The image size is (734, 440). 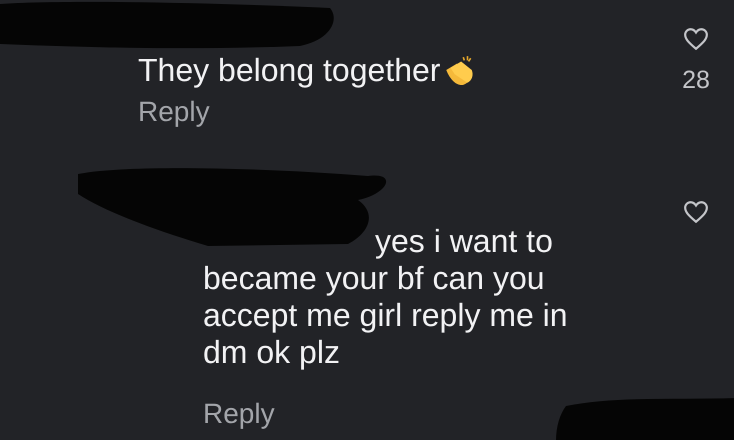 What do you see at coordinates (289, 70) in the screenshot?
I see `comment-text: They belong together` at bounding box center [289, 70].